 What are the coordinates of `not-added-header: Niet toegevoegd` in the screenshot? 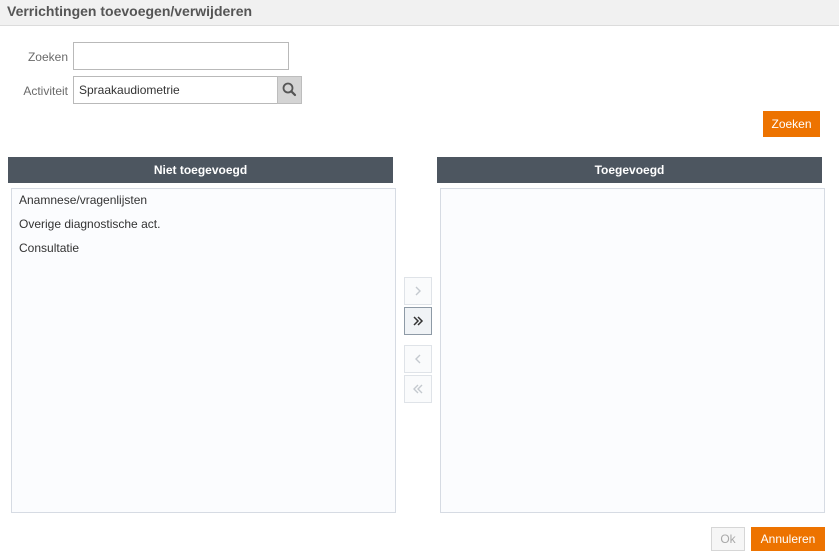 It's located at (200, 170).